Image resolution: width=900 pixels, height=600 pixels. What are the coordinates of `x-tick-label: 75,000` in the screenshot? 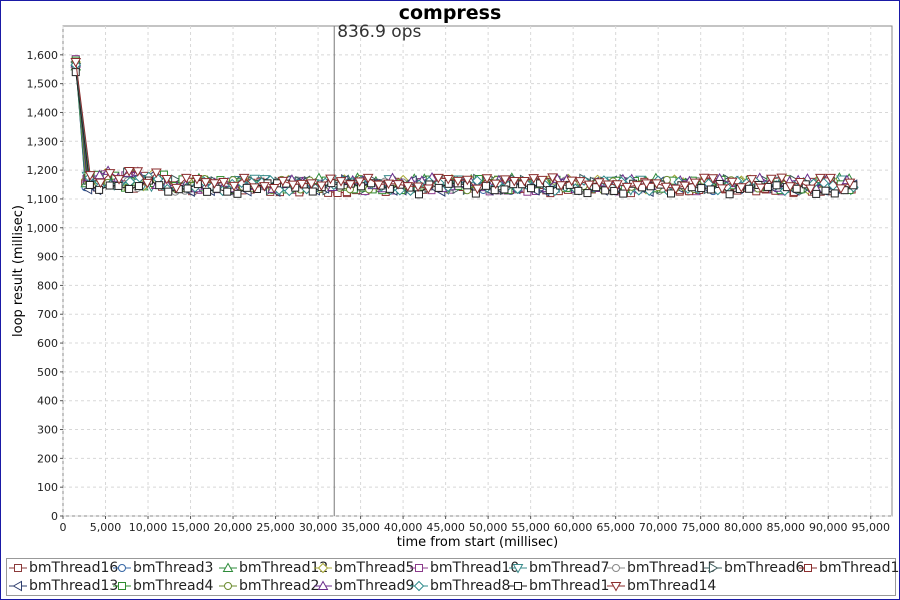 It's located at (700, 527).